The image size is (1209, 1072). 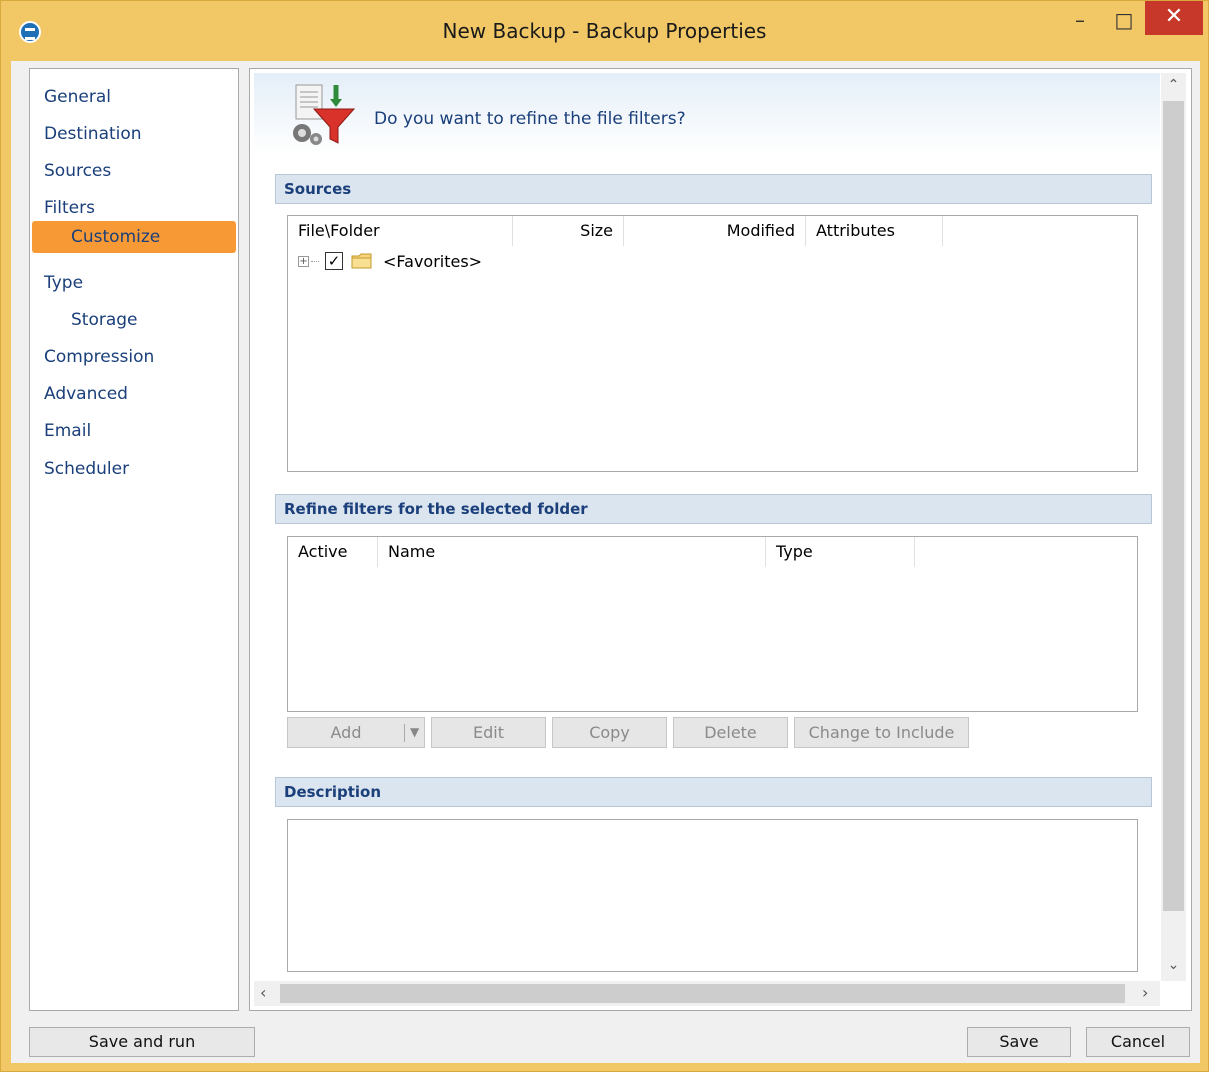 What do you see at coordinates (77, 171) in the screenshot?
I see `sidebar-item-sources: Sources` at bounding box center [77, 171].